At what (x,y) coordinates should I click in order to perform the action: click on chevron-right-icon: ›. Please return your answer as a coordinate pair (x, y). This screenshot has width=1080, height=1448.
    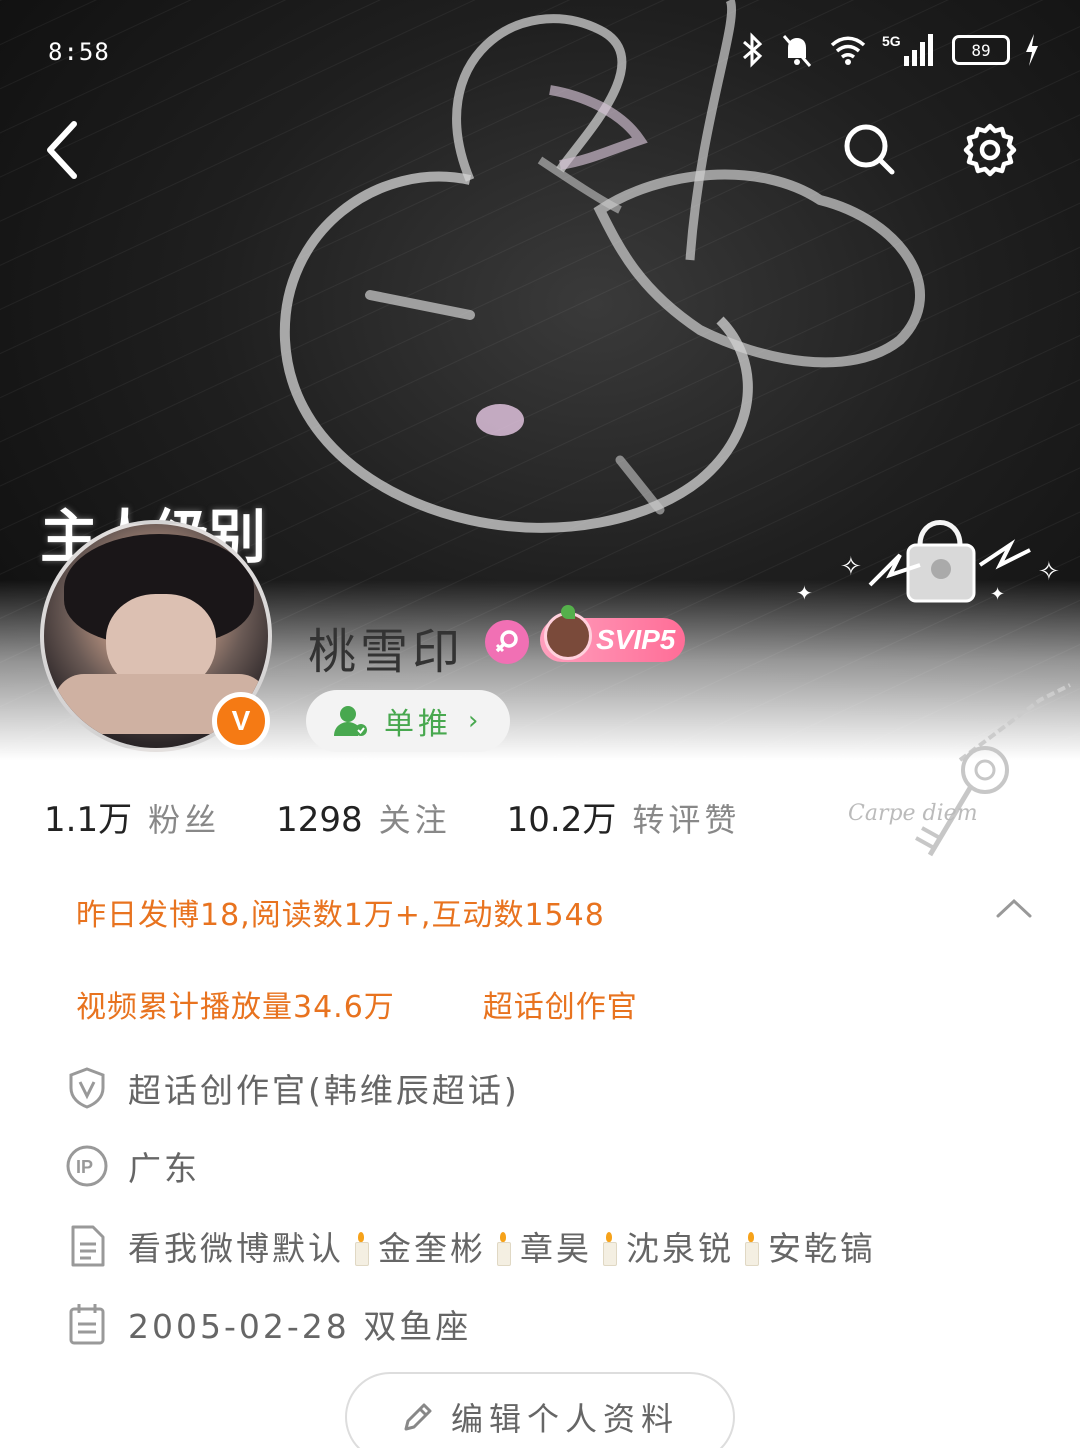
    Looking at the image, I should click on (473, 721).